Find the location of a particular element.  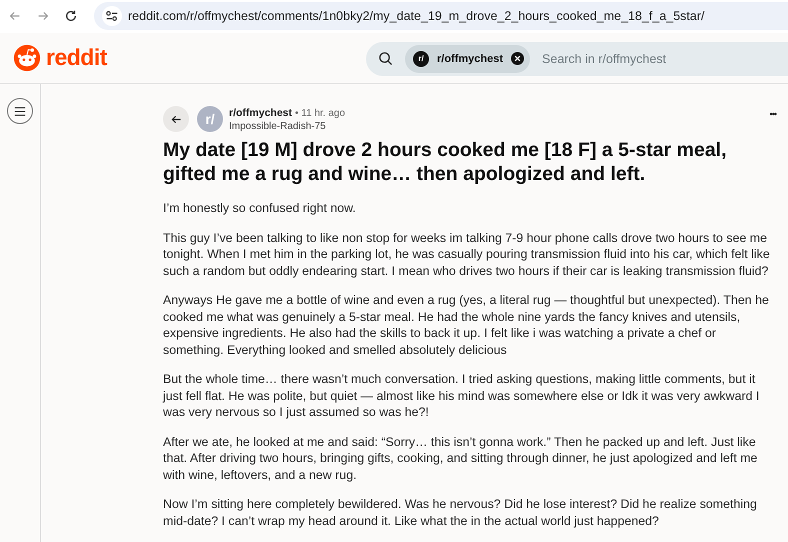

body-paragraph: This guy I’ve been talking to like non stop for weeks im talking 7-9 hour phone calls drove two hours to see me tonight. When I met him in the parking lot, he was casually pouring transmission fluid into his car, which felt like such a random but oddly endearing start. I mean who drives two hours if their car is leaking transmission fluid? is located at coordinates (467, 254).